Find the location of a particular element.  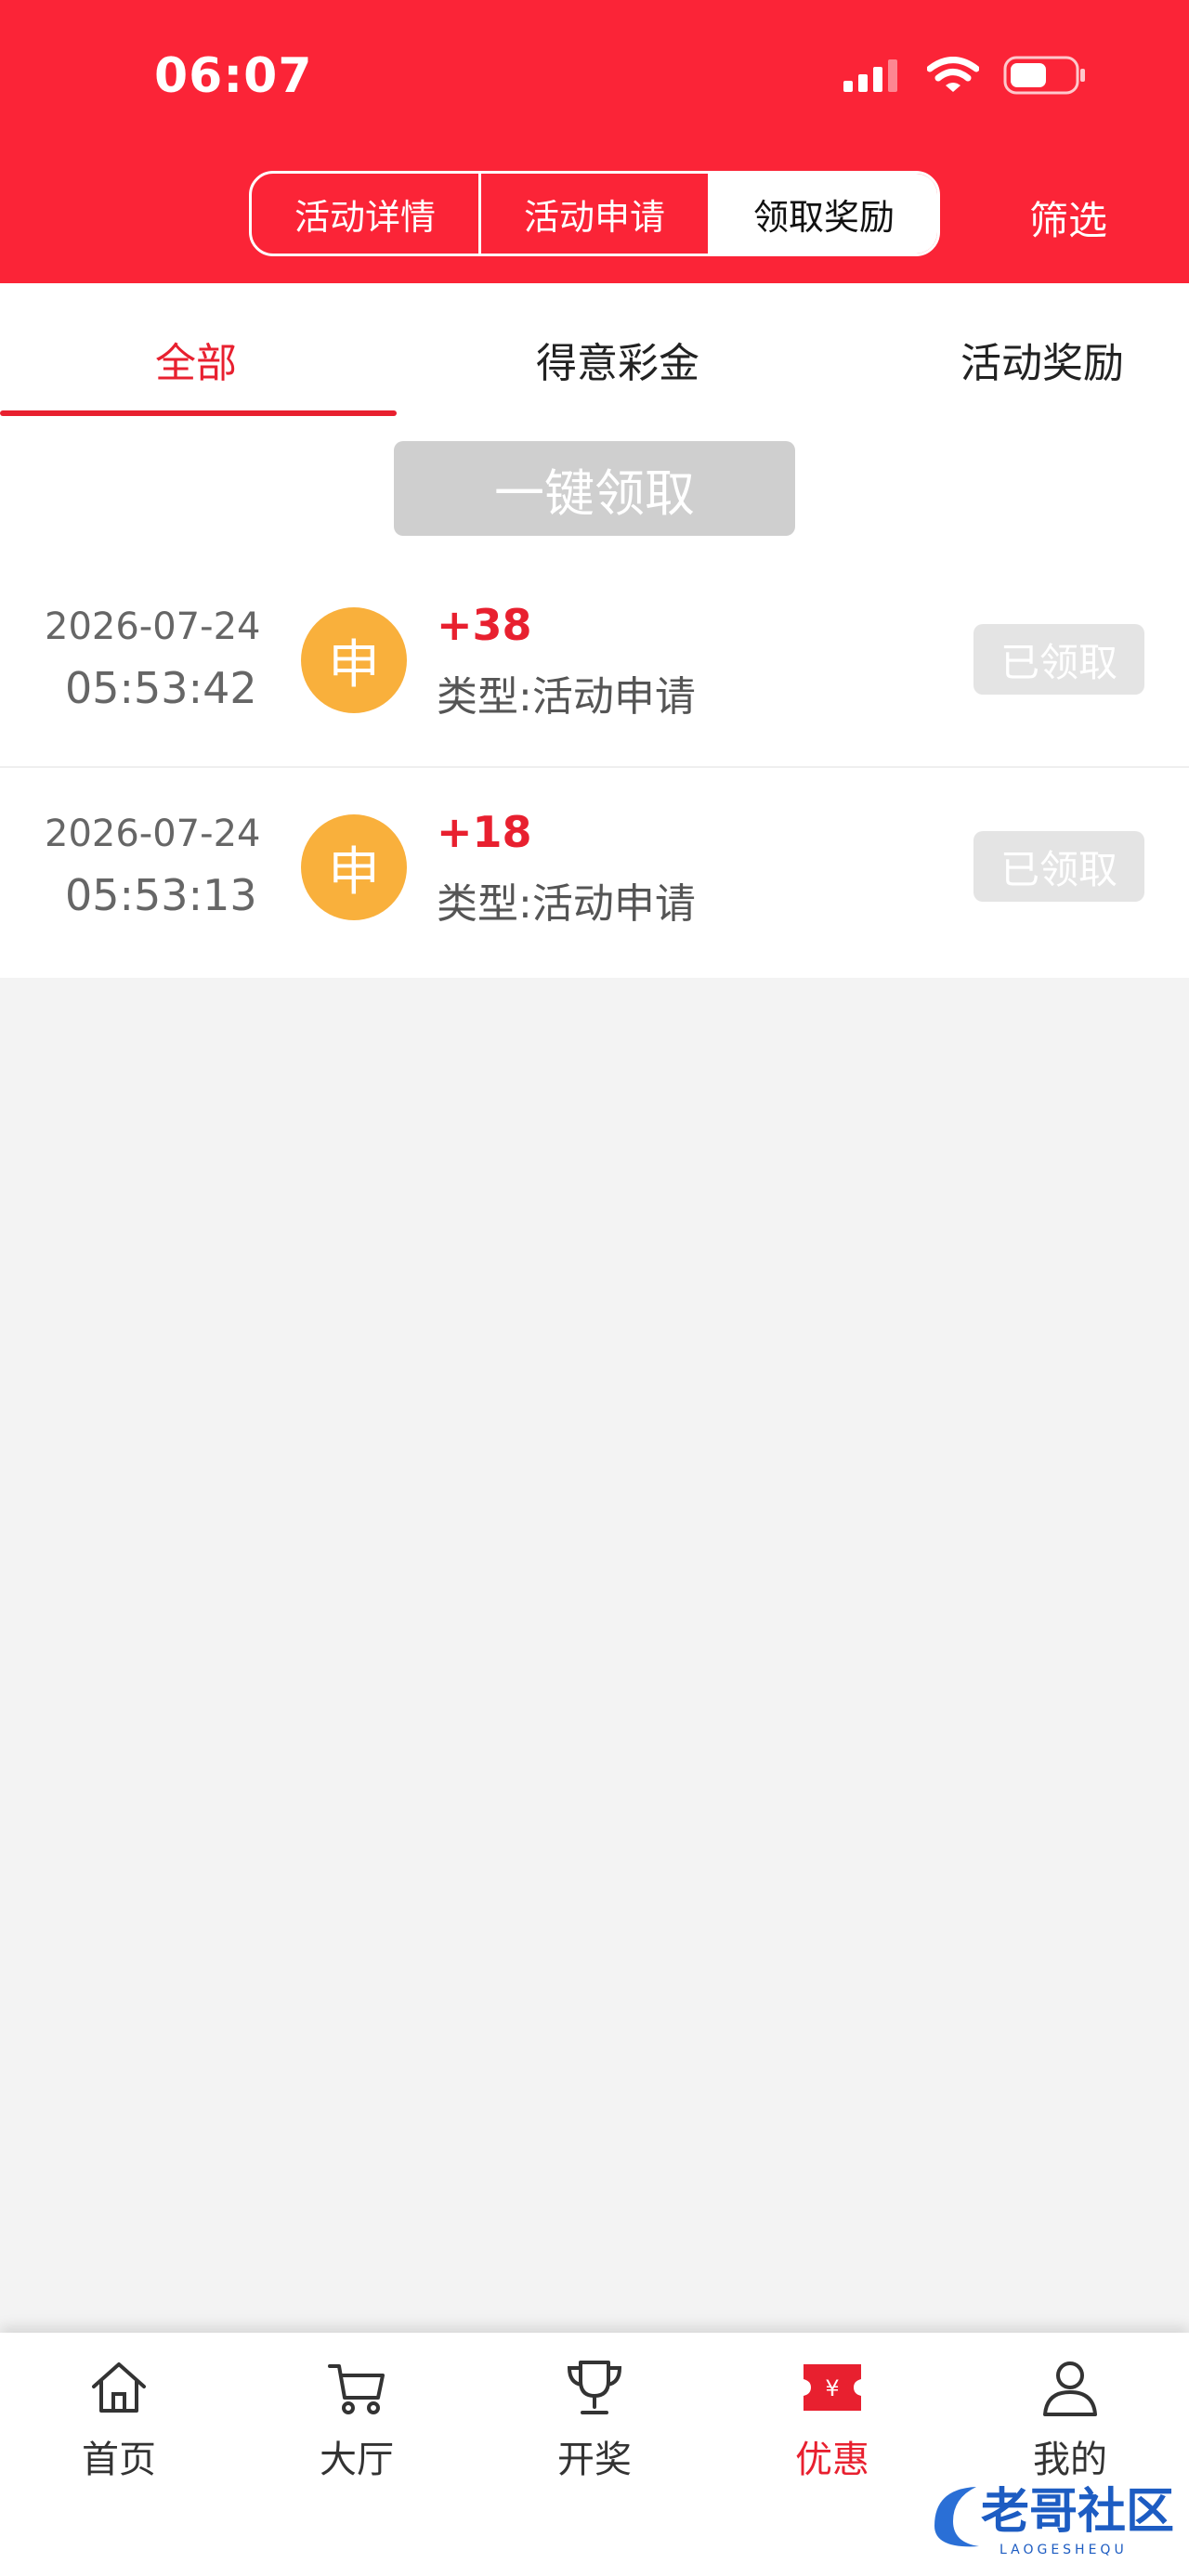

wifi-icon is located at coordinates (953, 75).